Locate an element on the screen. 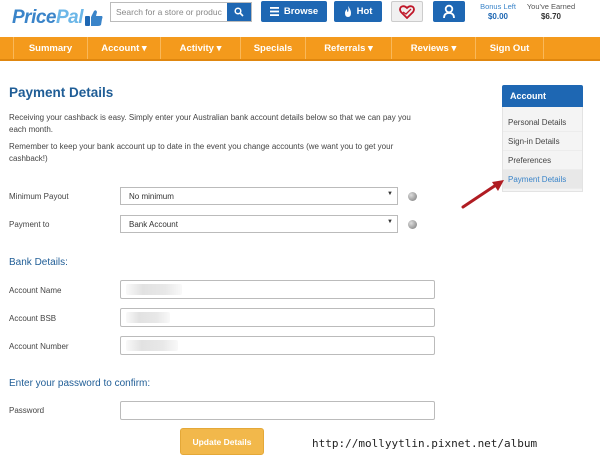 The height and width of the screenshot is (455, 600). bonus-left-value: $0.00 is located at coordinates (498, 16).